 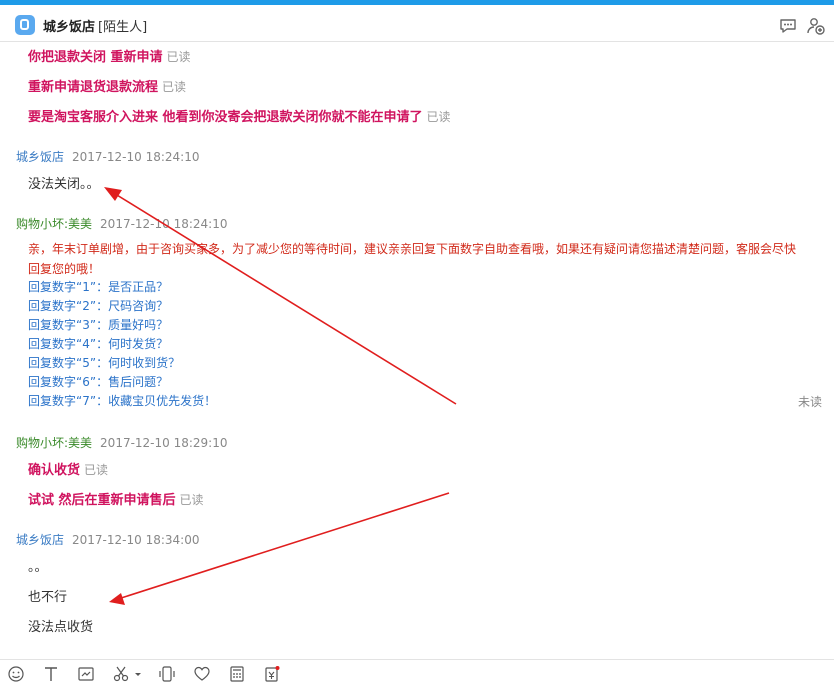 I want to click on message-bubble: 你把退款关闭 重新申请 已读, so click(x=109, y=55).